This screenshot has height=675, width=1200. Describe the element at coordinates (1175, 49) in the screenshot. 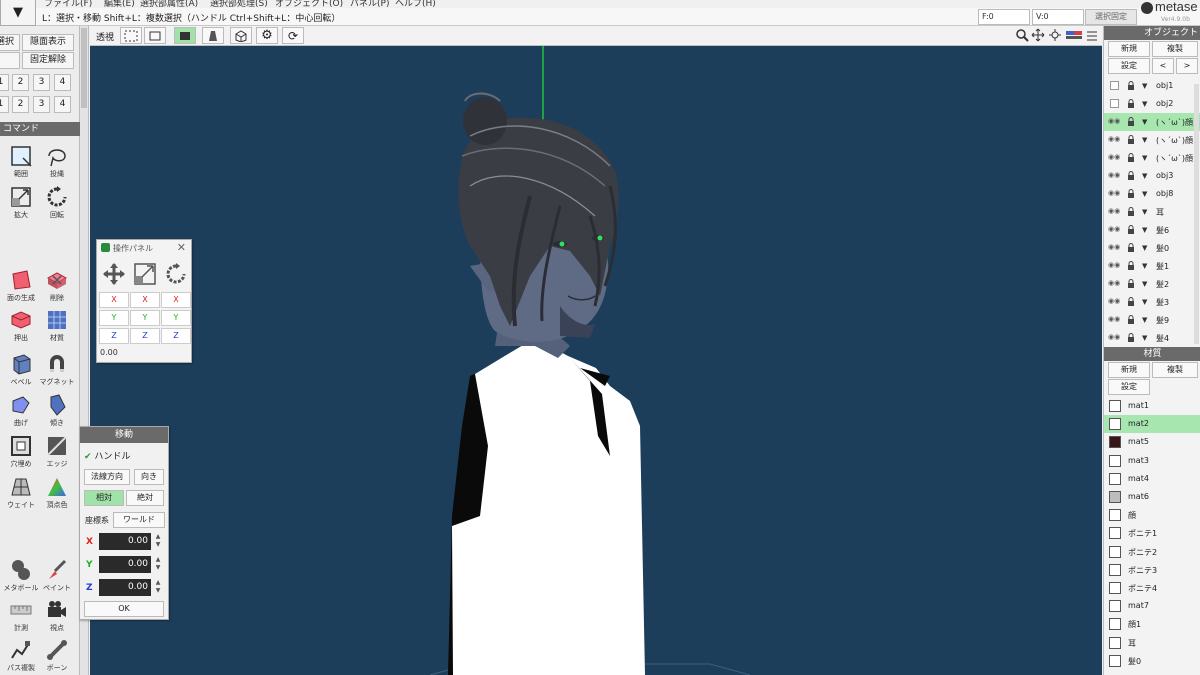

I see `object-duplicate-button: 複製` at that location.